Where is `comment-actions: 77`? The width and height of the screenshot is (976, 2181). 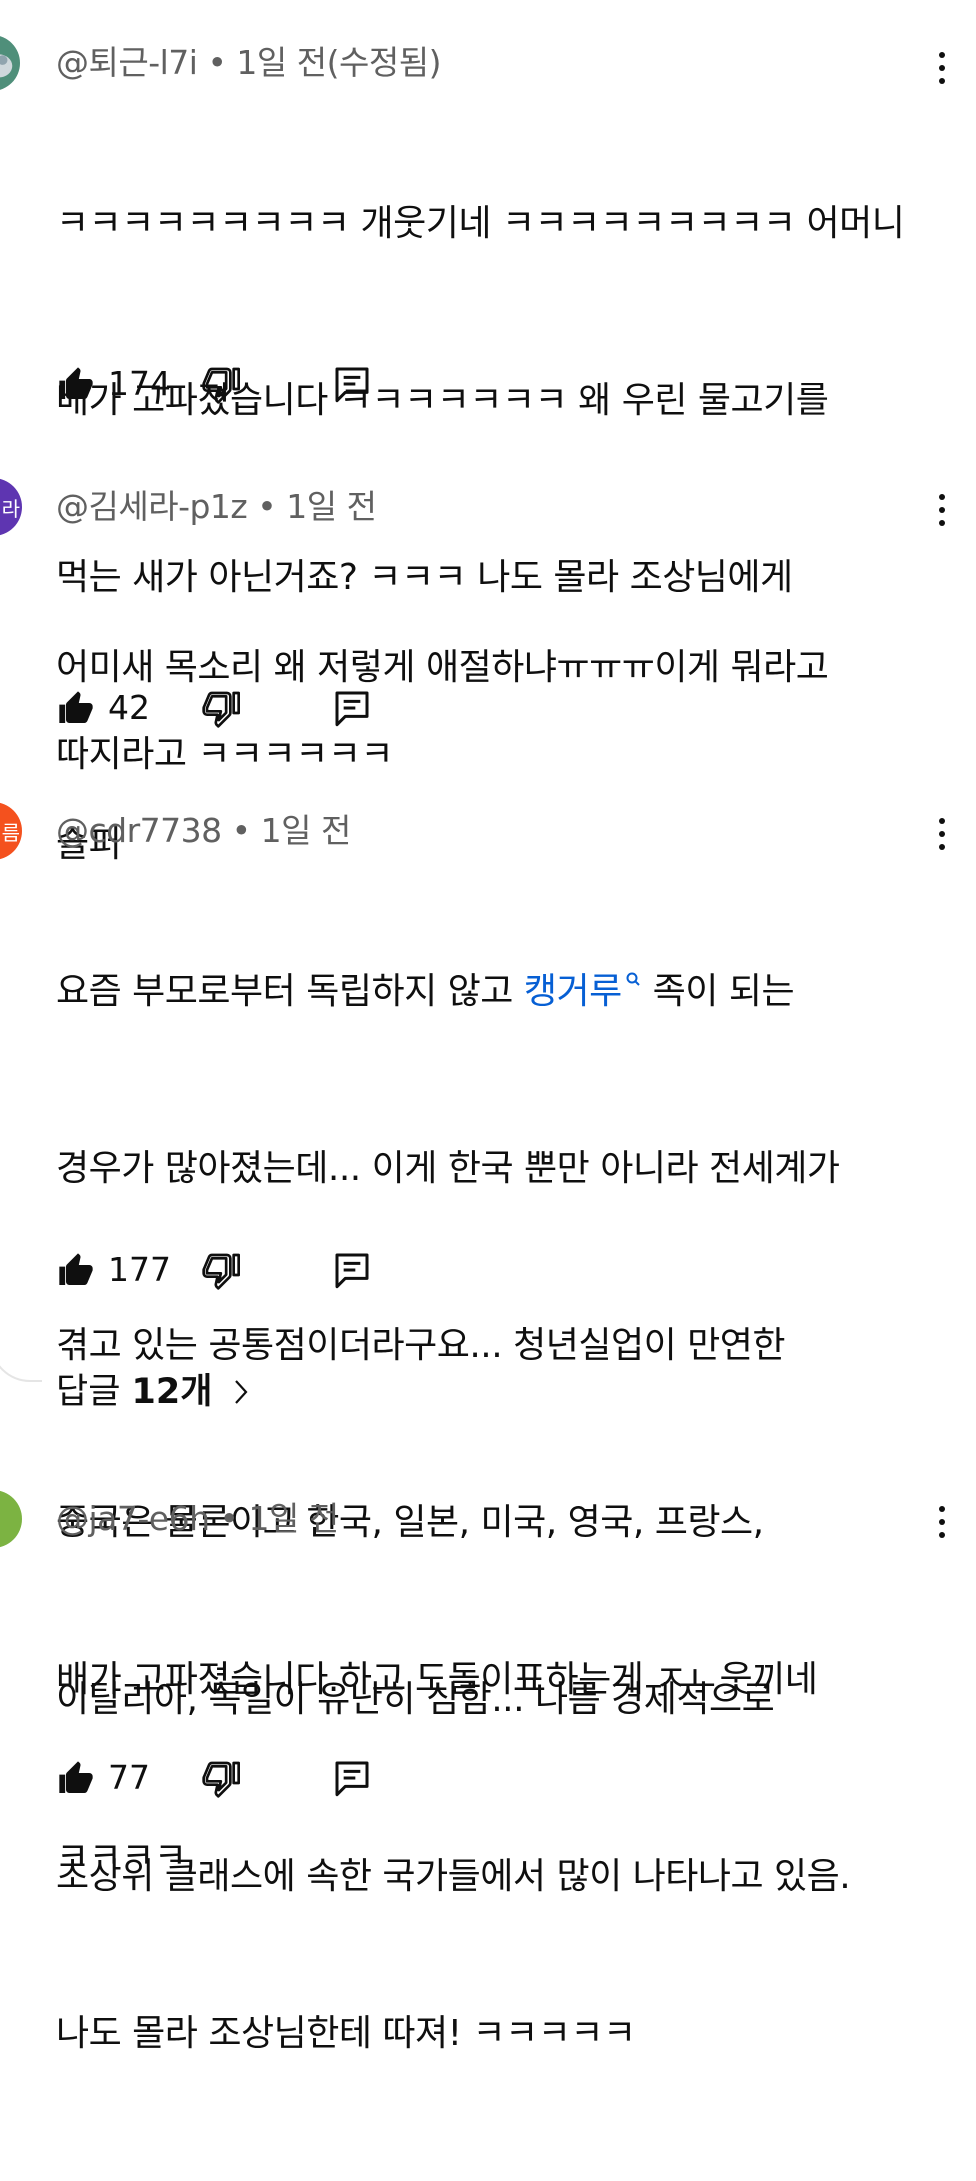
comment-actions: 77 is located at coordinates (236, 1778).